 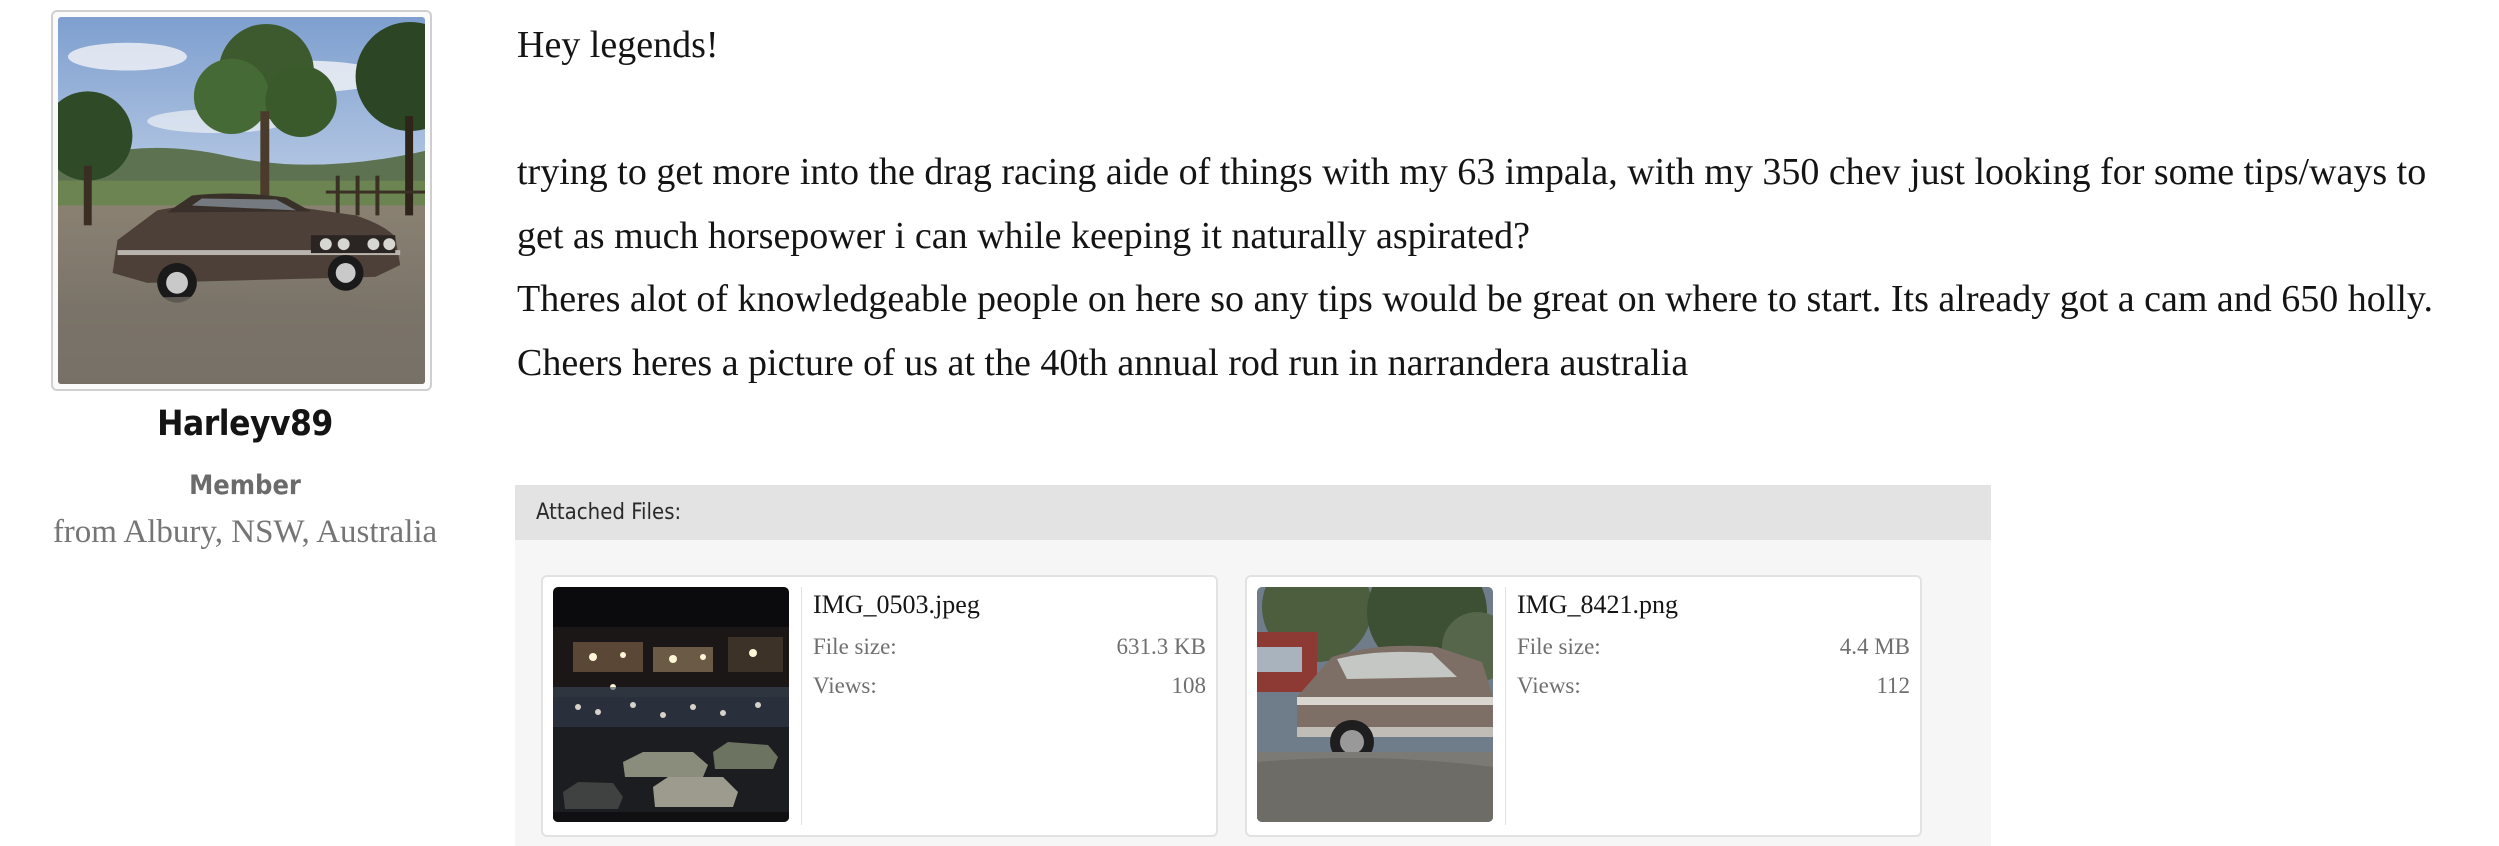 I want to click on views-value: 112, so click(x=1893, y=685).